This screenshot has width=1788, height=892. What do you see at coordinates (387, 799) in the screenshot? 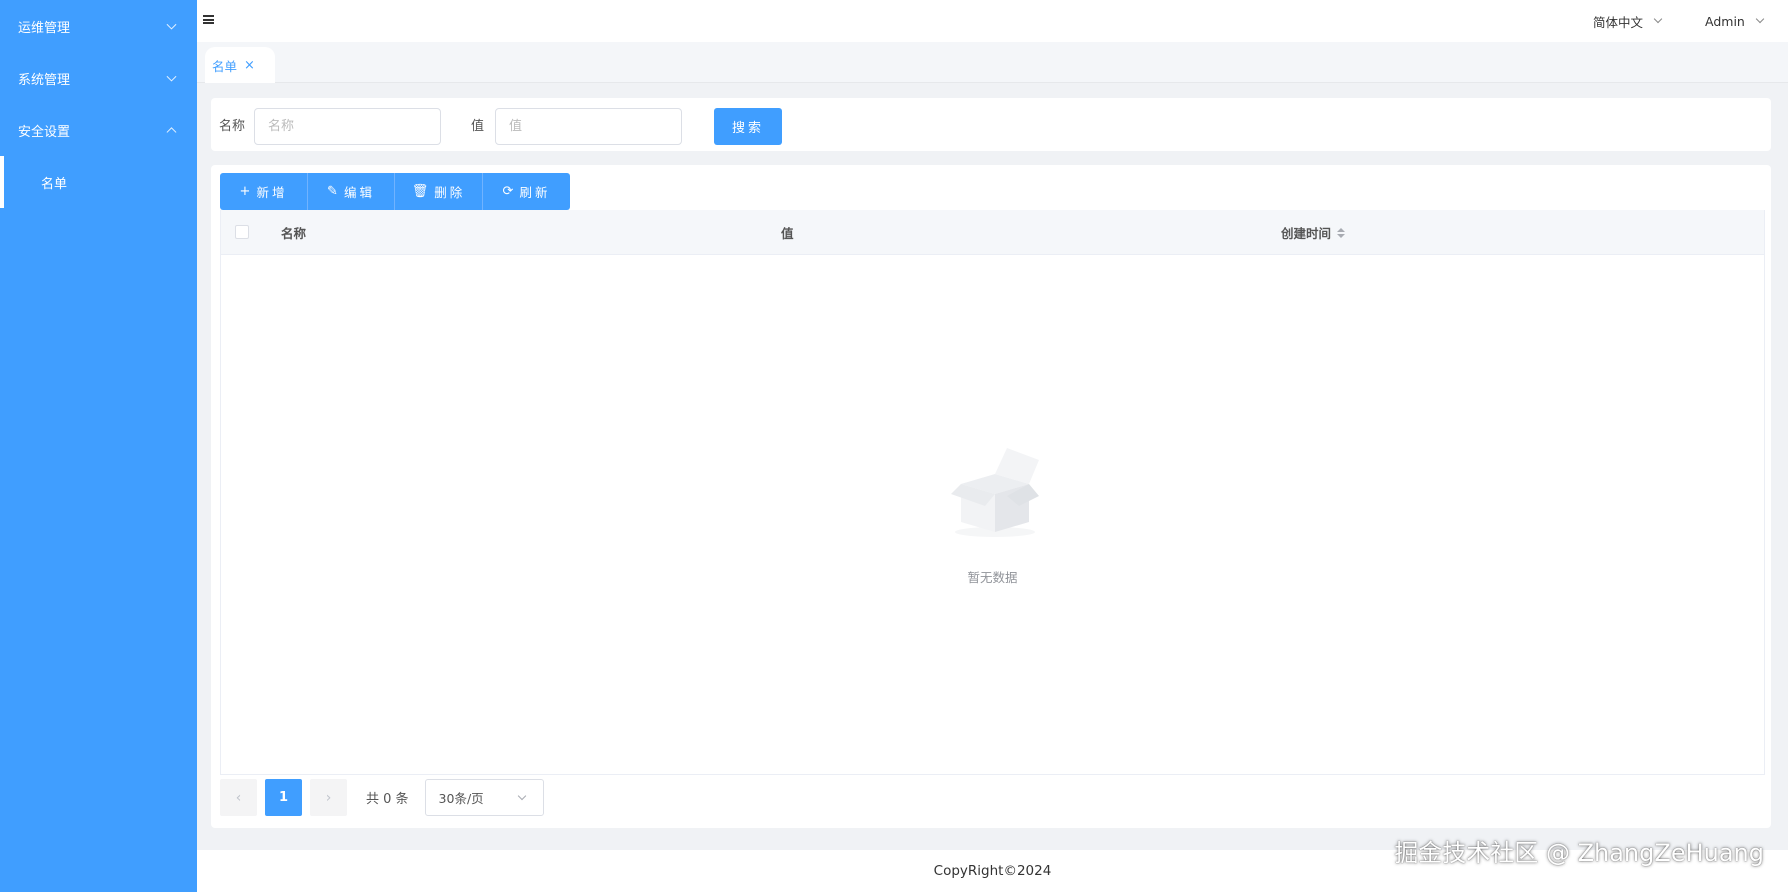
I see `total-count: 共 0 条` at bounding box center [387, 799].